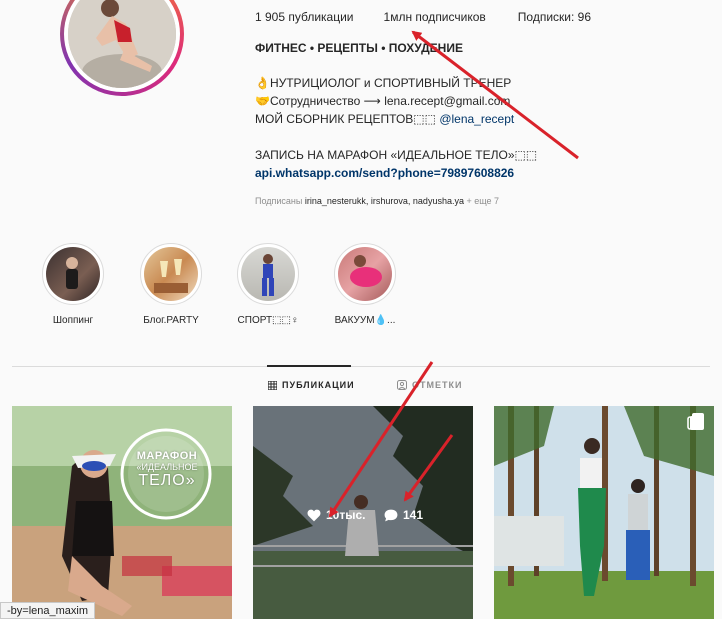 This screenshot has width=722, height=619. Describe the element at coordinates (495, 95) in the screenshot. I see `arrow-to-followers` at that location.